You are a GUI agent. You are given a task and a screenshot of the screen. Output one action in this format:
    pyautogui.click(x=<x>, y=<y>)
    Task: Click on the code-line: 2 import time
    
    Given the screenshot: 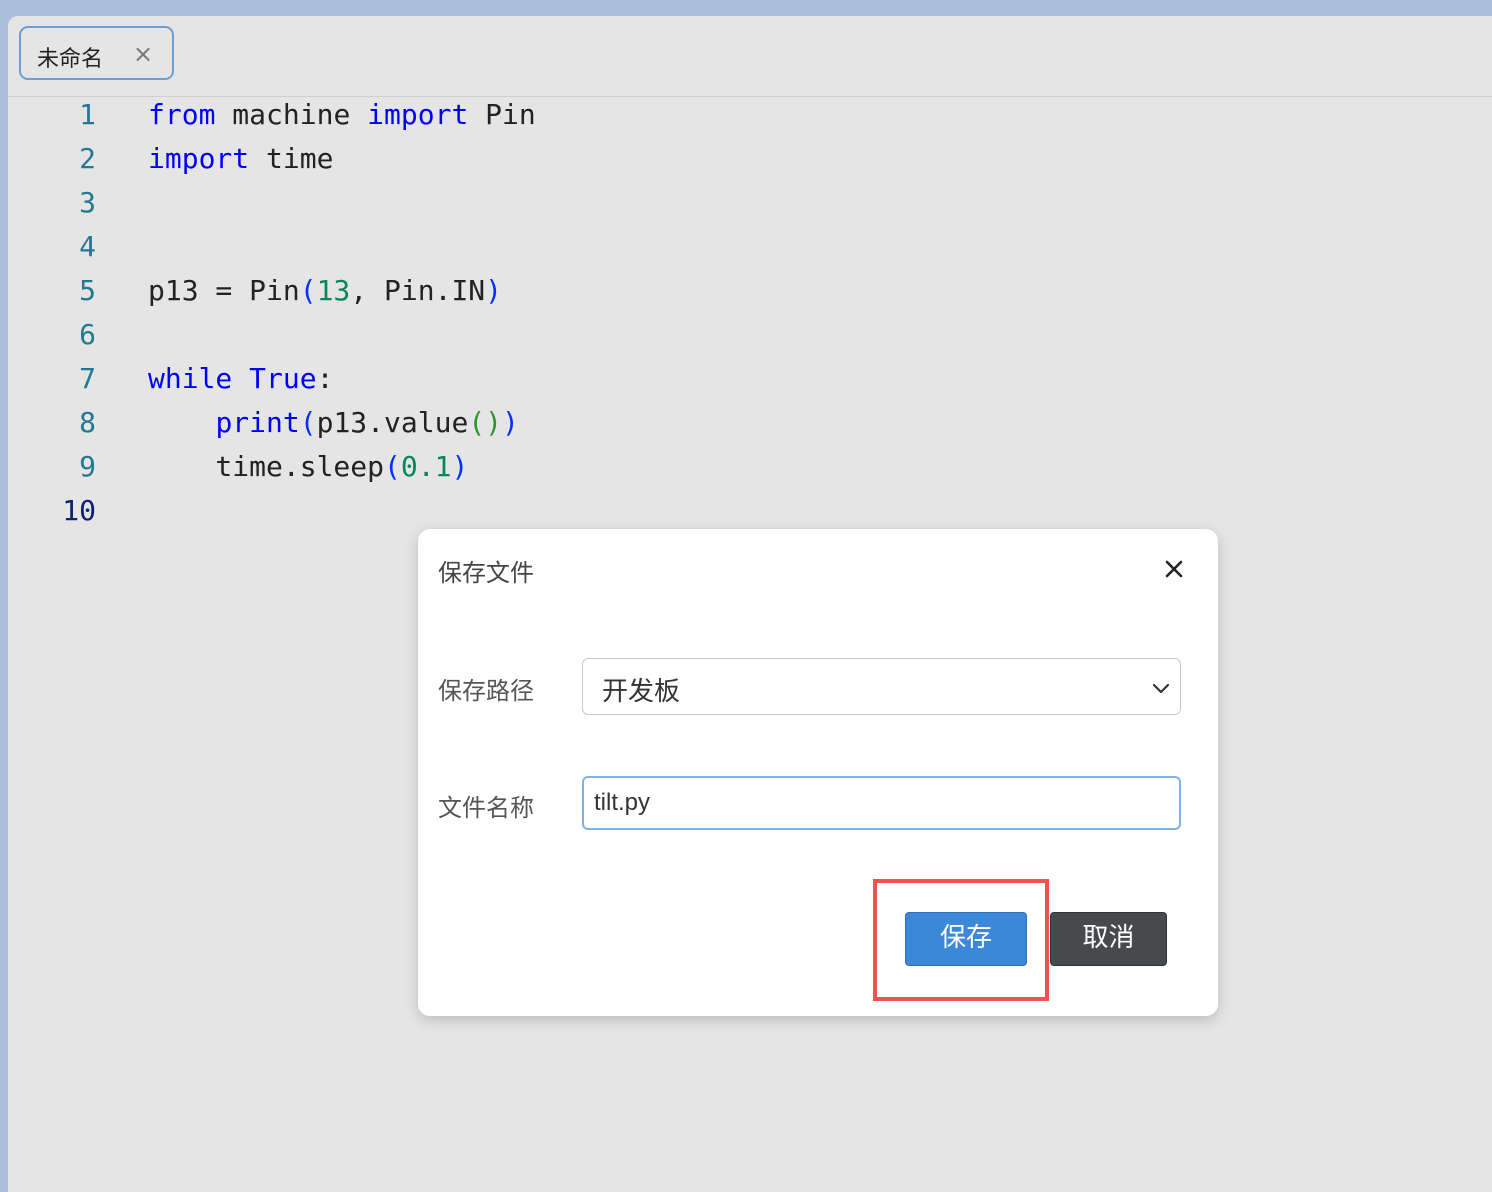 What is the action you would take?
    pyautogui.click(x=708, y=164)
    